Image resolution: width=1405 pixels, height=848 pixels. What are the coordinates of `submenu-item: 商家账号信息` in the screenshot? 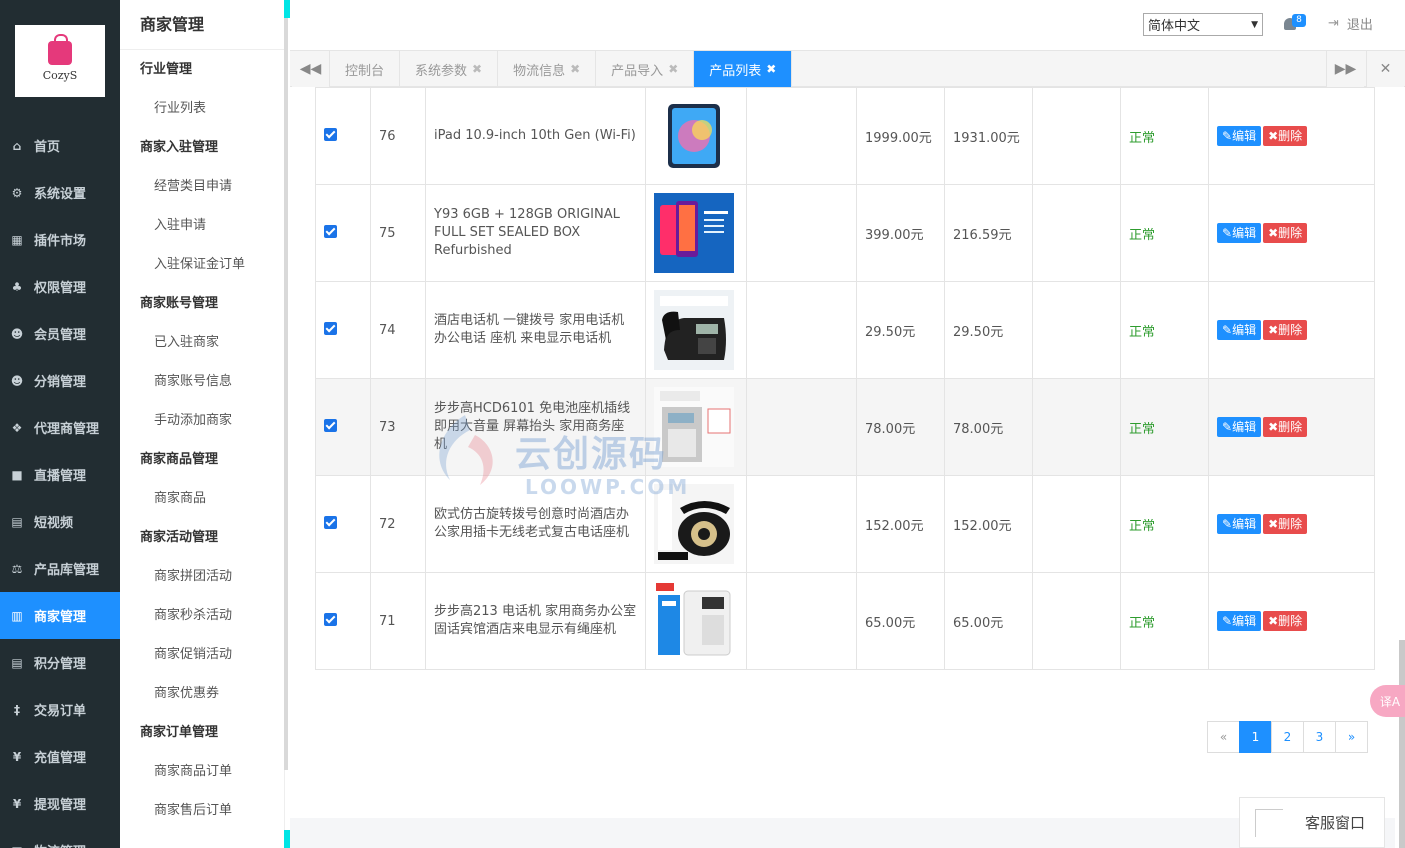 It's located at (202, 381).